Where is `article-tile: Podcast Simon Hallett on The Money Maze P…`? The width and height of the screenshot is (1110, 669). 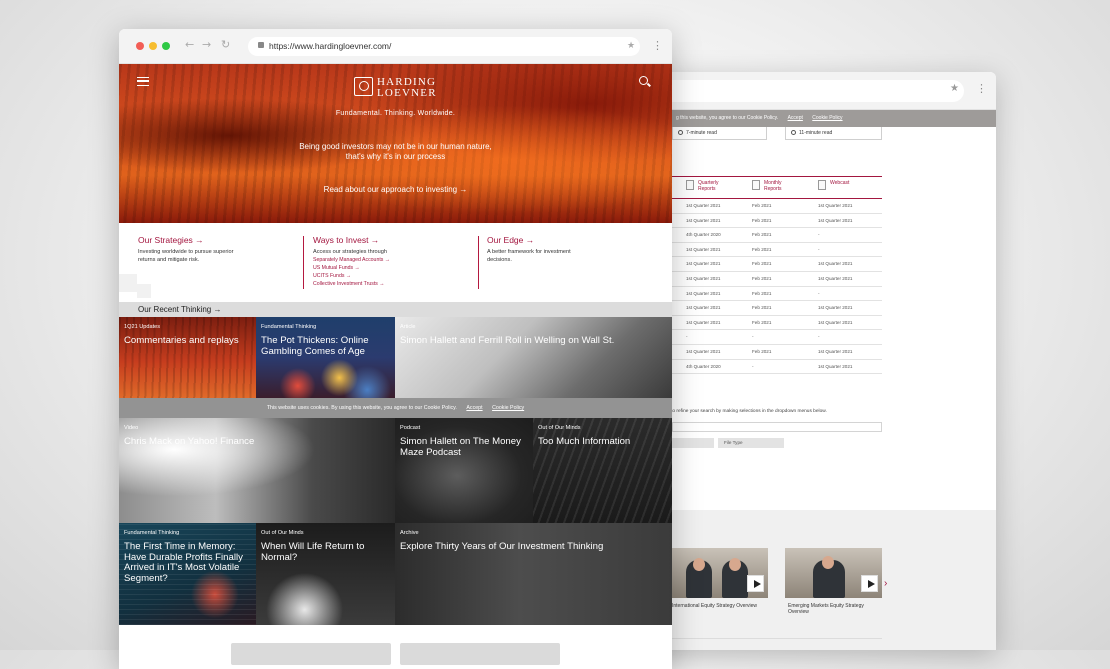
article-tile: Podcast Simon Hallett on The Money Maze P… is located at coordinates (464, 470).